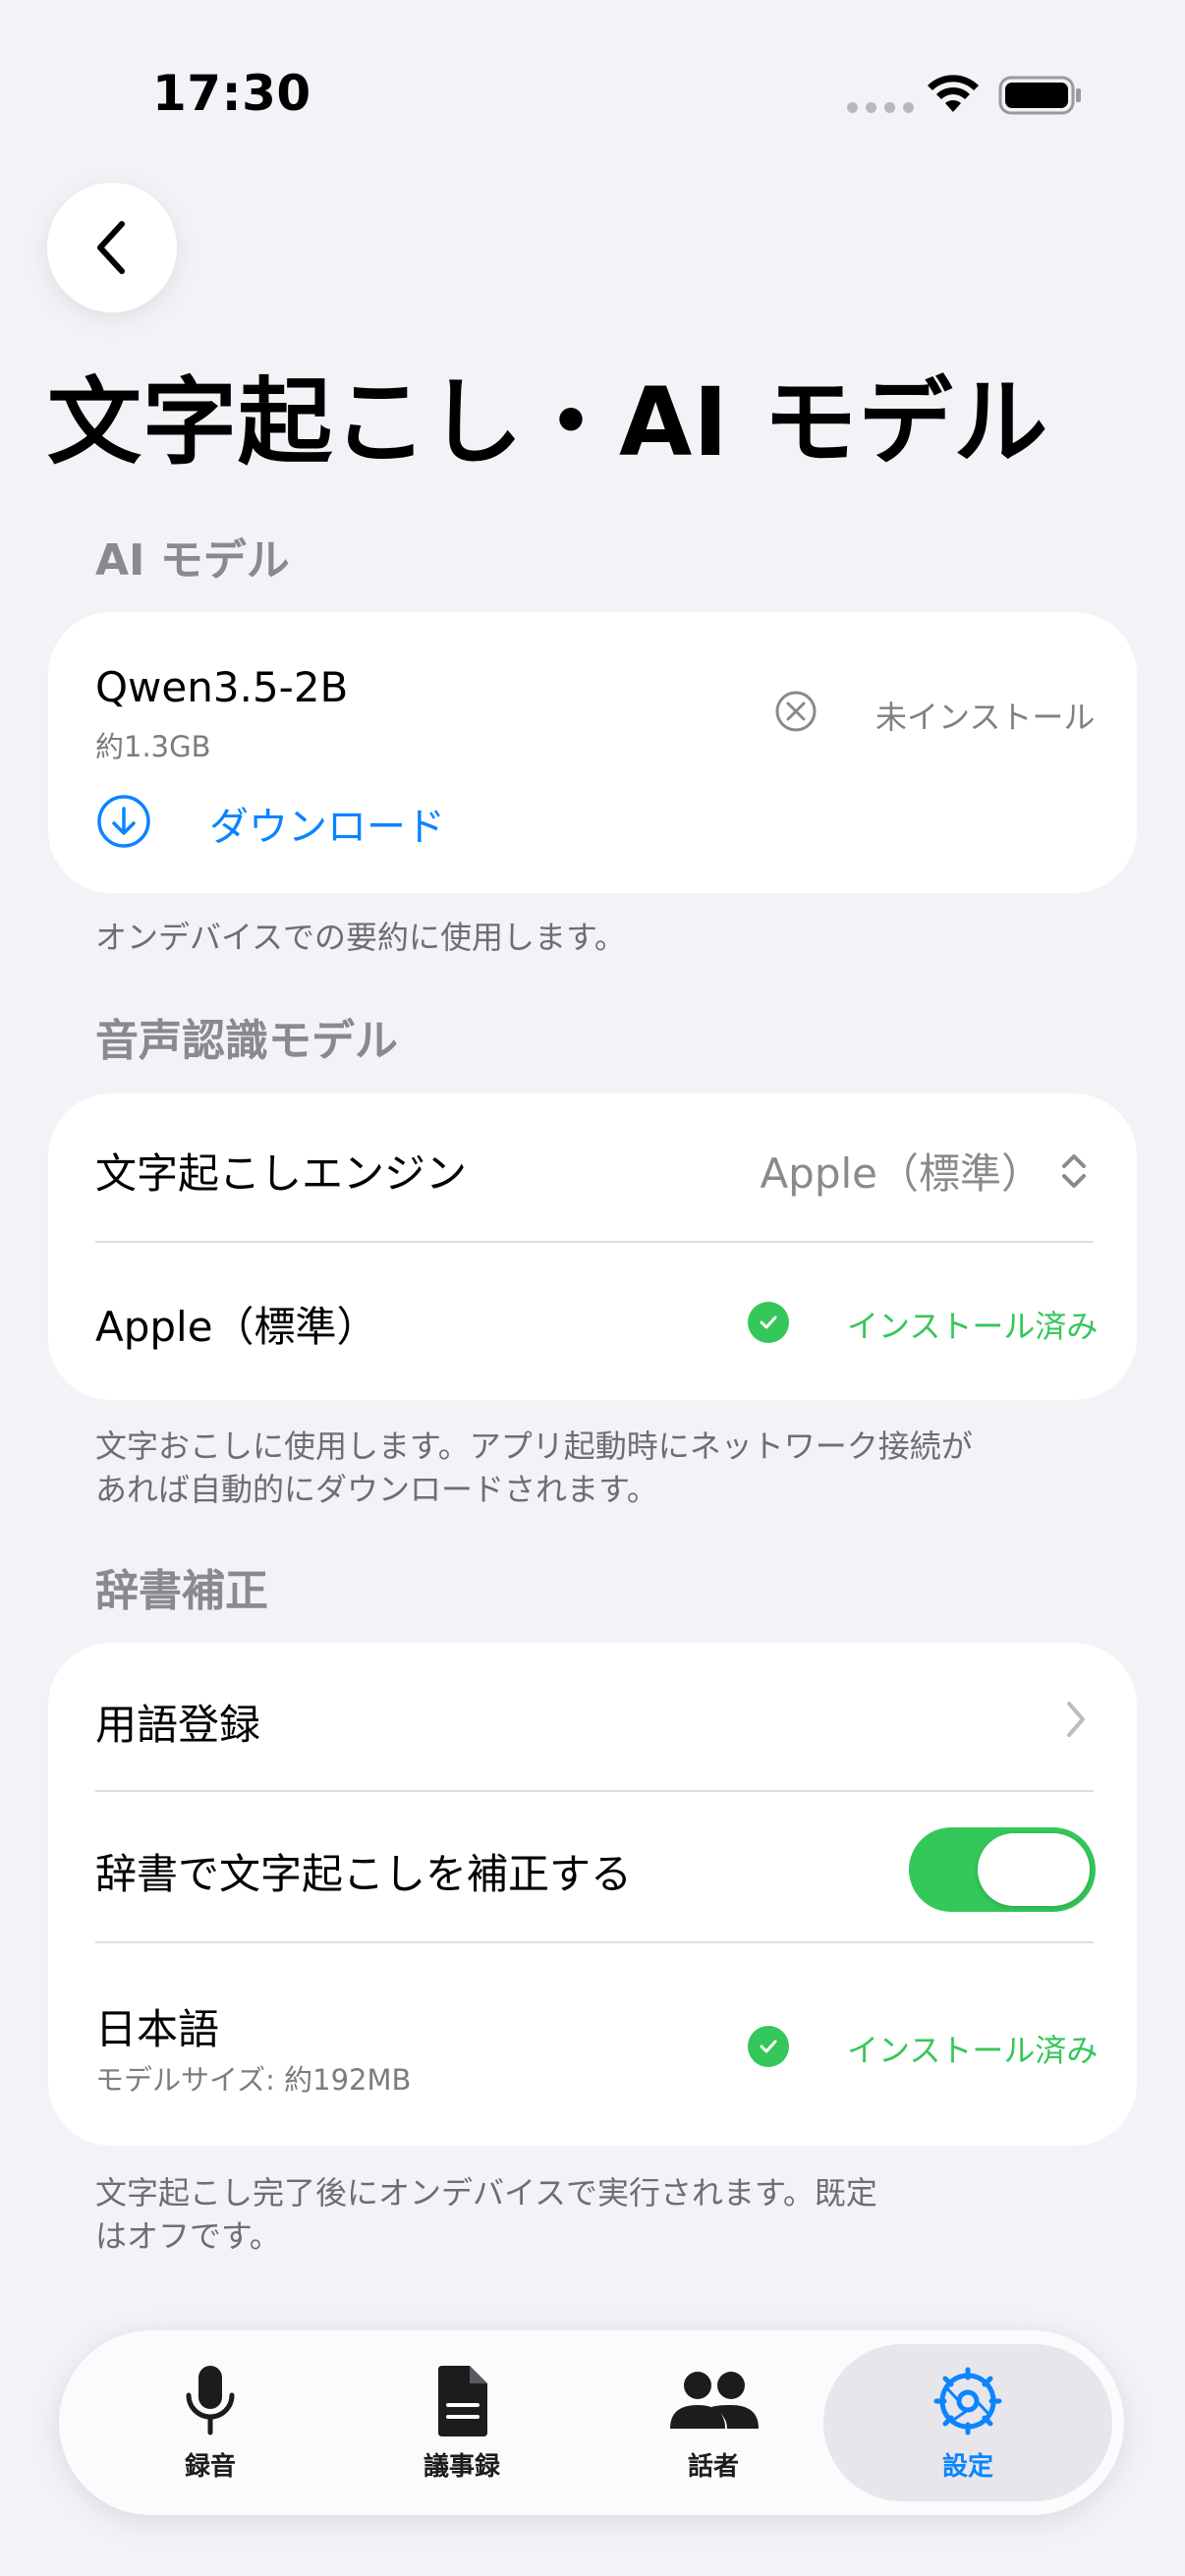 Image resolution: width=1185 pixels, height=2576 pixels. What do you see at coordinates (232, 93) in the screenshot?
I see `status-time: 17:30` at bounding box center [232, 93].